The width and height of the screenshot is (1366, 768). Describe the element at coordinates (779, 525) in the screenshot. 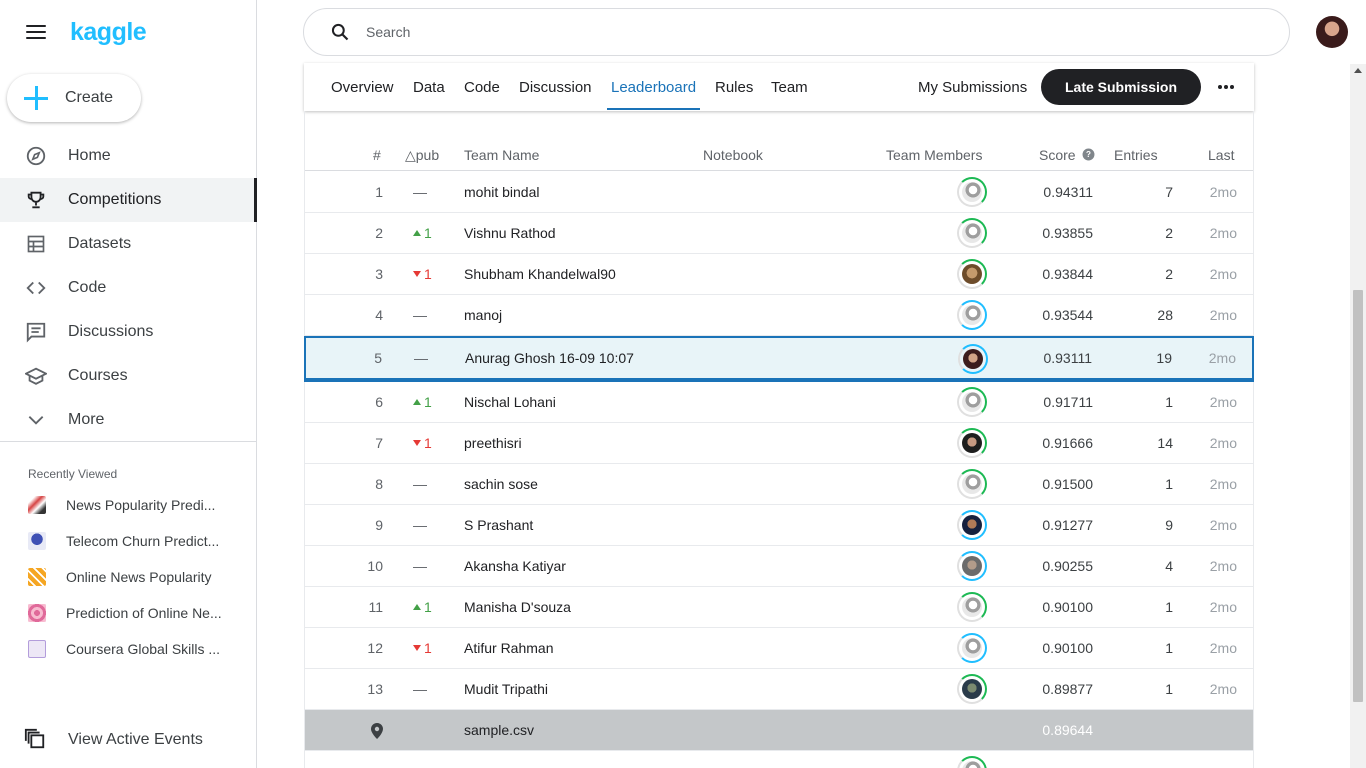

I see `table-row: 9 — S Prashant 0.91277 9 2mo` at that location.